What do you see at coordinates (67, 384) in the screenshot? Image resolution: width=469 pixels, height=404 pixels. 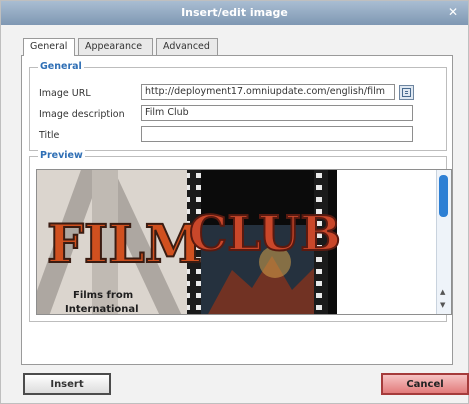 I see `insert-button: Insert` at bounding box center [67, 384].